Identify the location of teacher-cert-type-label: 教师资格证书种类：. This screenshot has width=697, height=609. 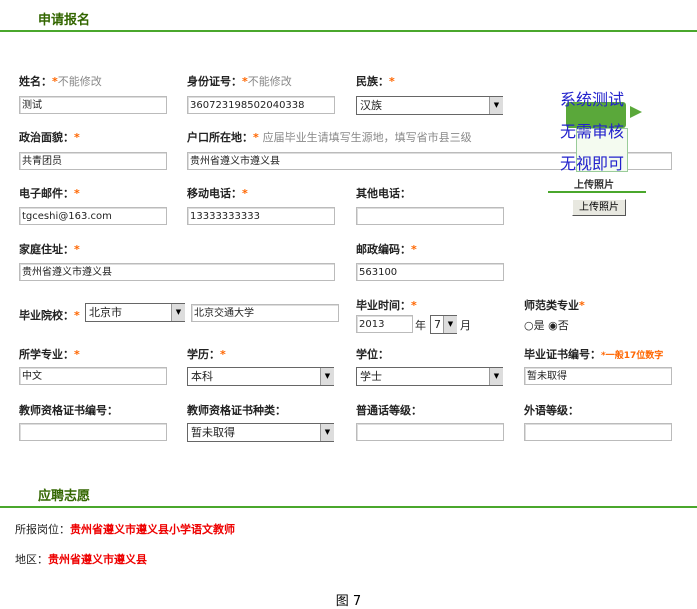
(236, 410).